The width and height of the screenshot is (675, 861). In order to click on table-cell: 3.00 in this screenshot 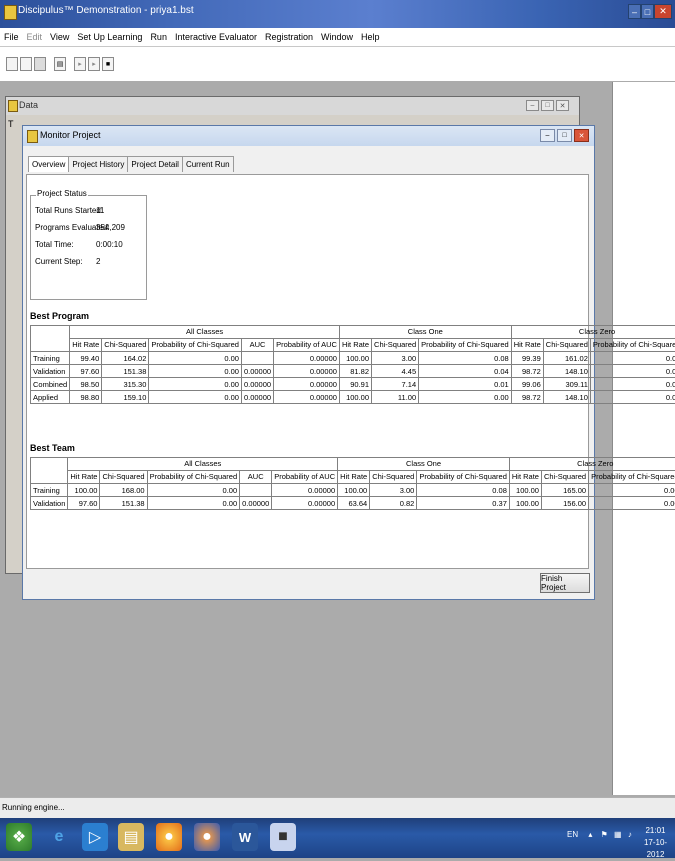, I will do `click(393, 490)`.